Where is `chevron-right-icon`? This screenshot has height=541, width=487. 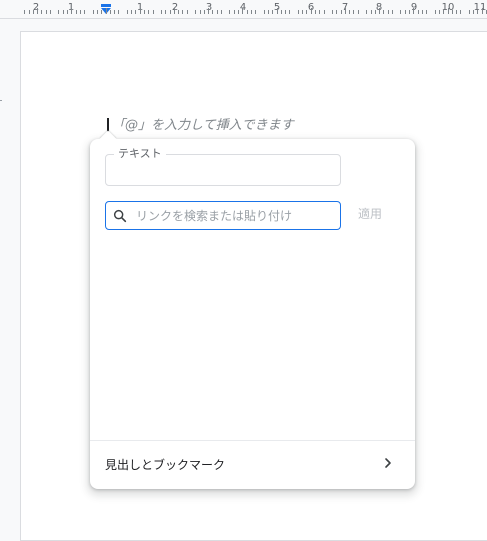
chevron-right-icon is located at coordinates (388, 463).